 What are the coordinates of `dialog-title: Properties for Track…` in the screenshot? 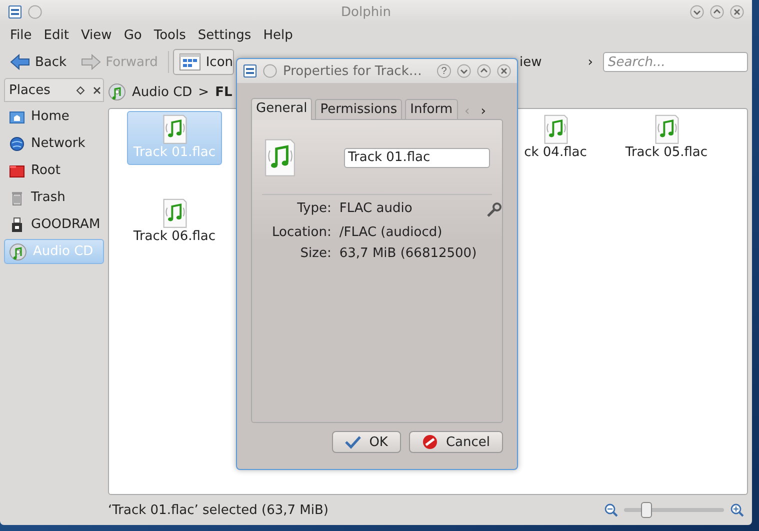 It's located at (353, 71).